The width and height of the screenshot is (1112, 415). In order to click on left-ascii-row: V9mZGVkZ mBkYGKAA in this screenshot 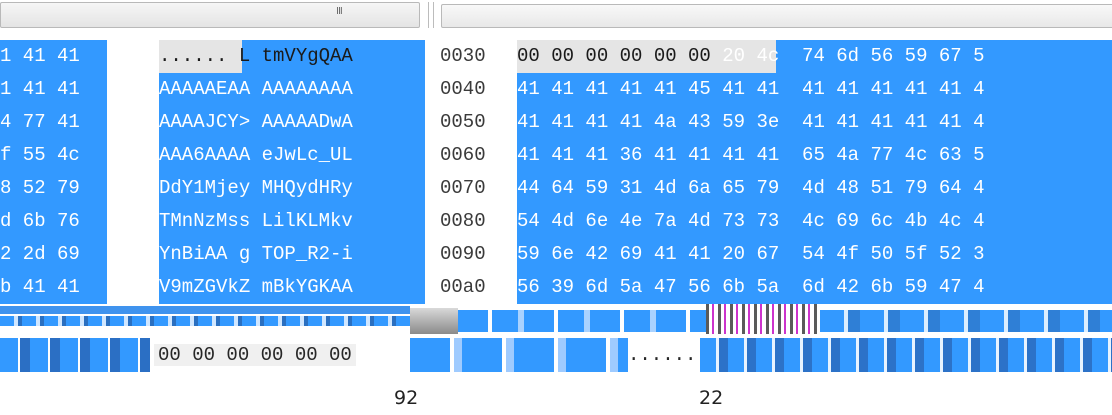, I will do `click(292, 287)`.